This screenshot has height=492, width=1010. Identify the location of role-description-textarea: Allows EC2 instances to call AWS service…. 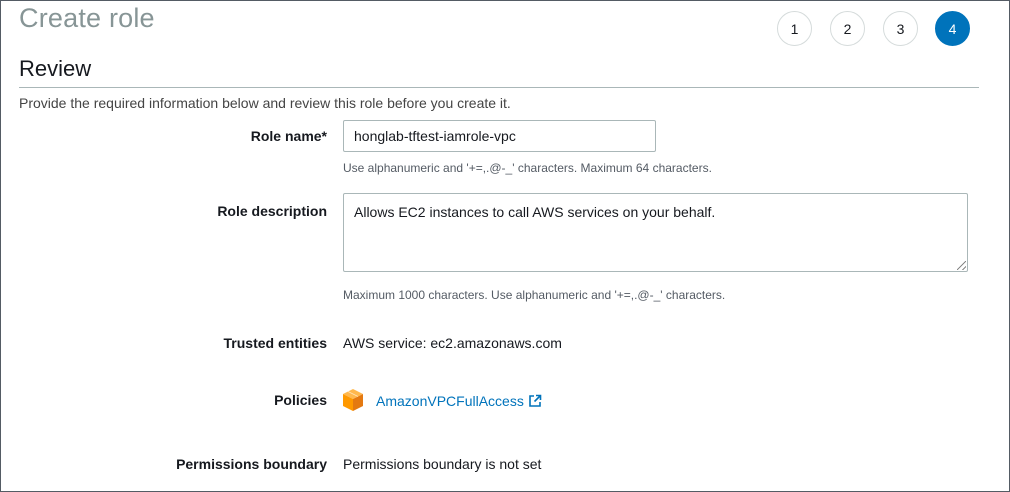
(655, 232).